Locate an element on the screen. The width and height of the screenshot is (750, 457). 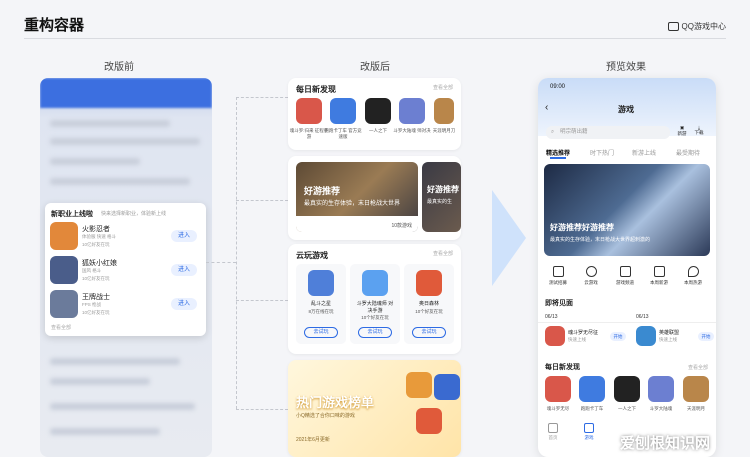
search-input: ⌕ 明宗萌出籍 is located at coordinates (608, 132).